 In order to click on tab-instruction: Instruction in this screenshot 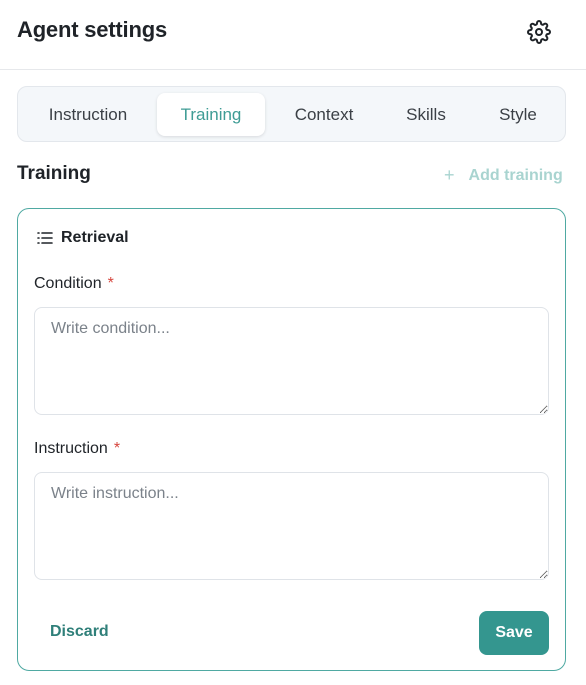, I will do `click(88, 114)`.